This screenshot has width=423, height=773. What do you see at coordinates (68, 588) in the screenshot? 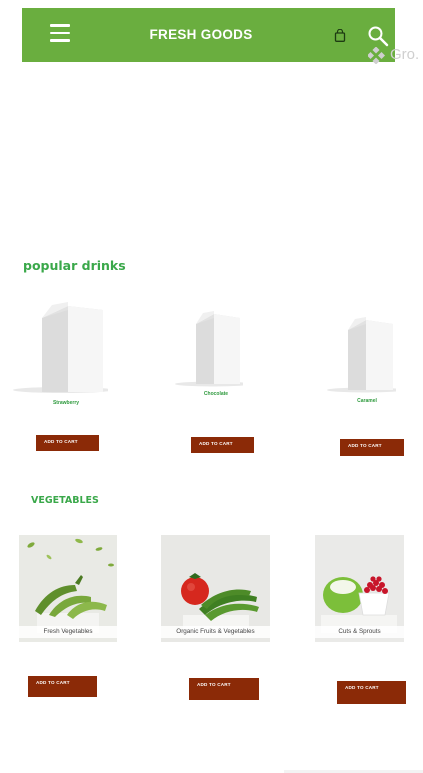
I see `veg-card-image: Fresh Vegetables` at bounding box center [68, 588].